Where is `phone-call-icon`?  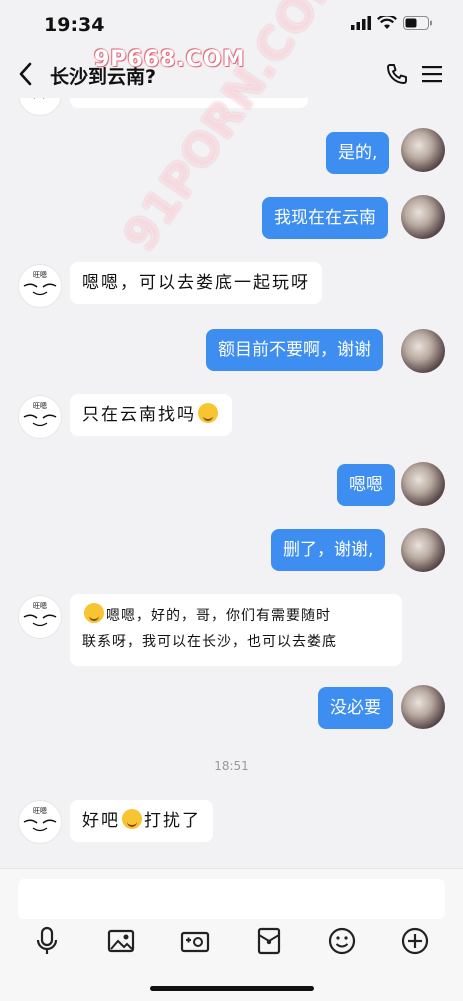
phone-call-icon is located at coordinates (397, 74).